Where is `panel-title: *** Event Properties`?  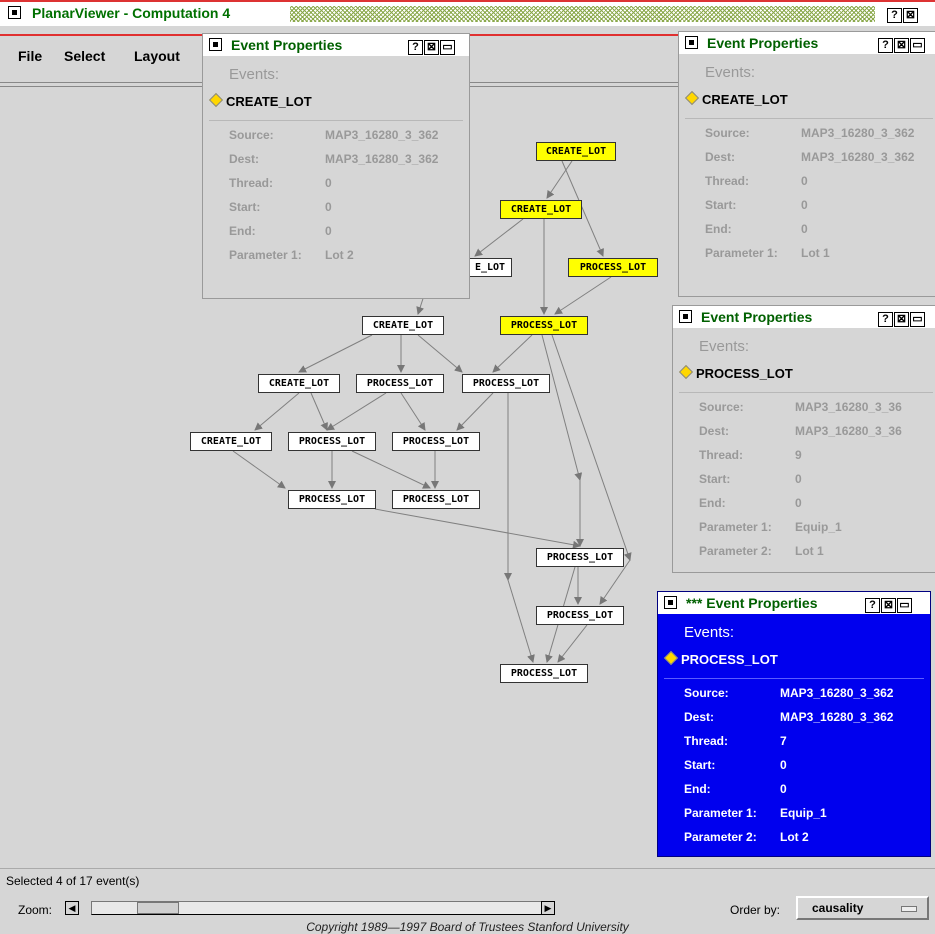 panel-title: *** Event Properties is located at coordinates (752, 603).